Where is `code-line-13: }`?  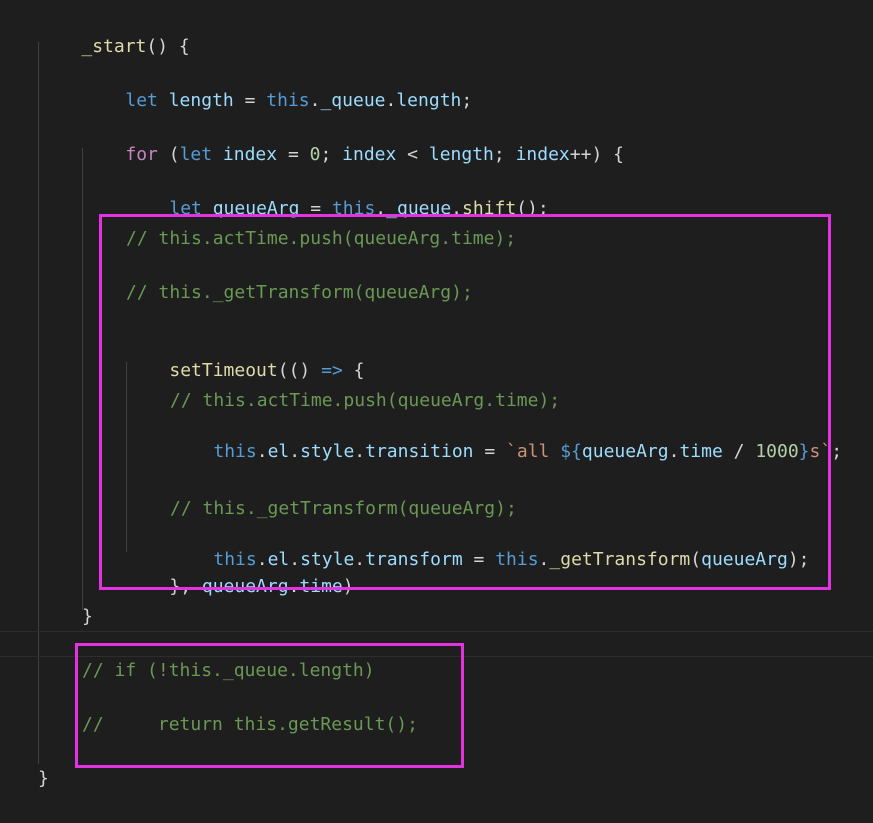 code-line-13: } is located at coordinates (87, 617).